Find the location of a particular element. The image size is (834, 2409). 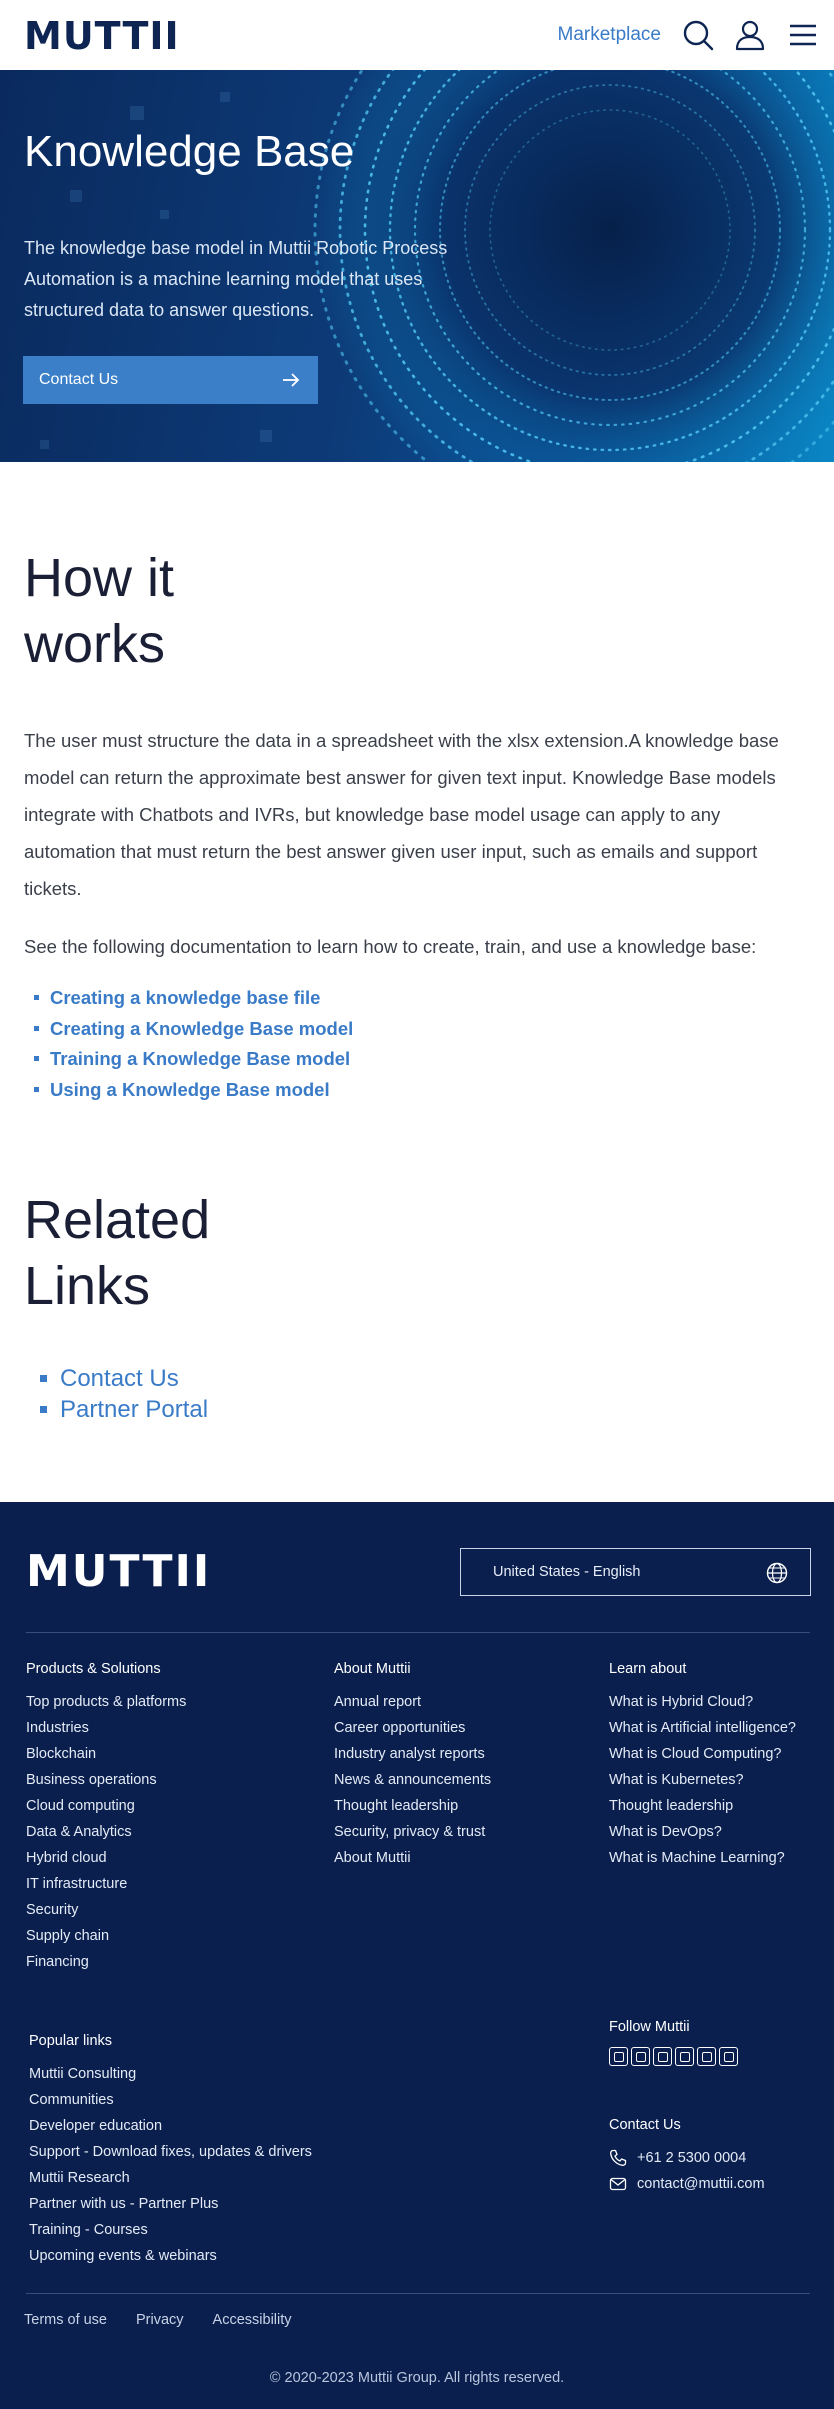

footer-link: Blockchain is located at coordinates (106, 1754).